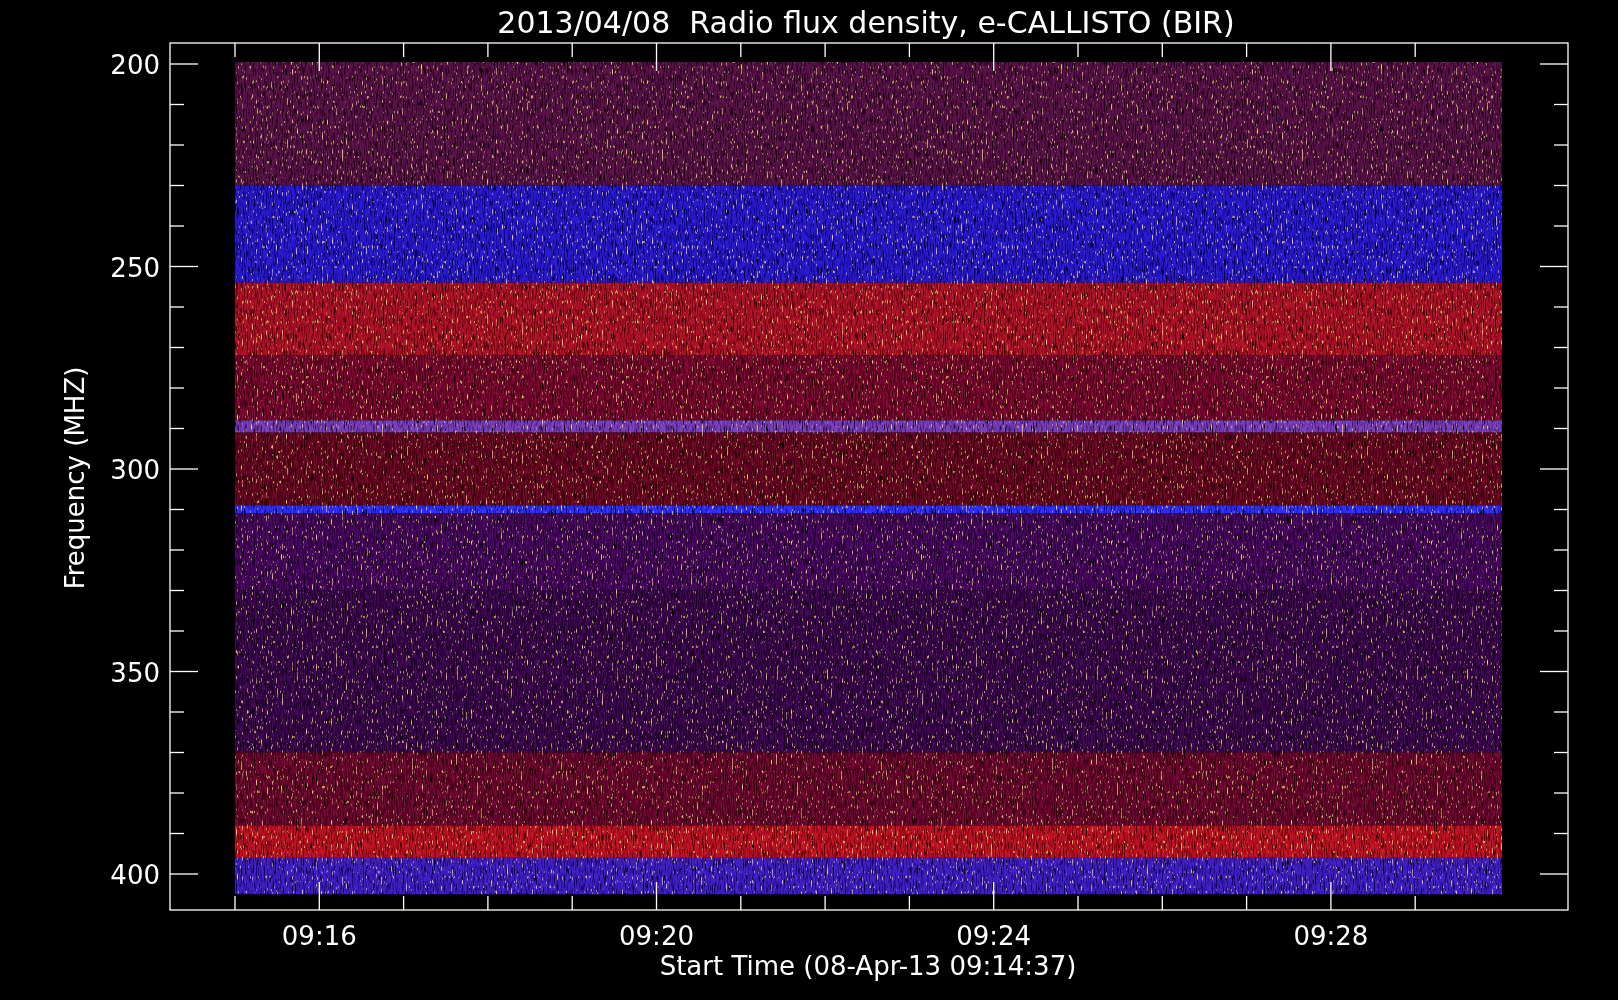  What do you see at coordinates (866, 22) in the screenshot?
I see `chart-title: 2013/04/08 Radio flux density, e-CALLISTO (BIR)` at bounding box center [866, 22].